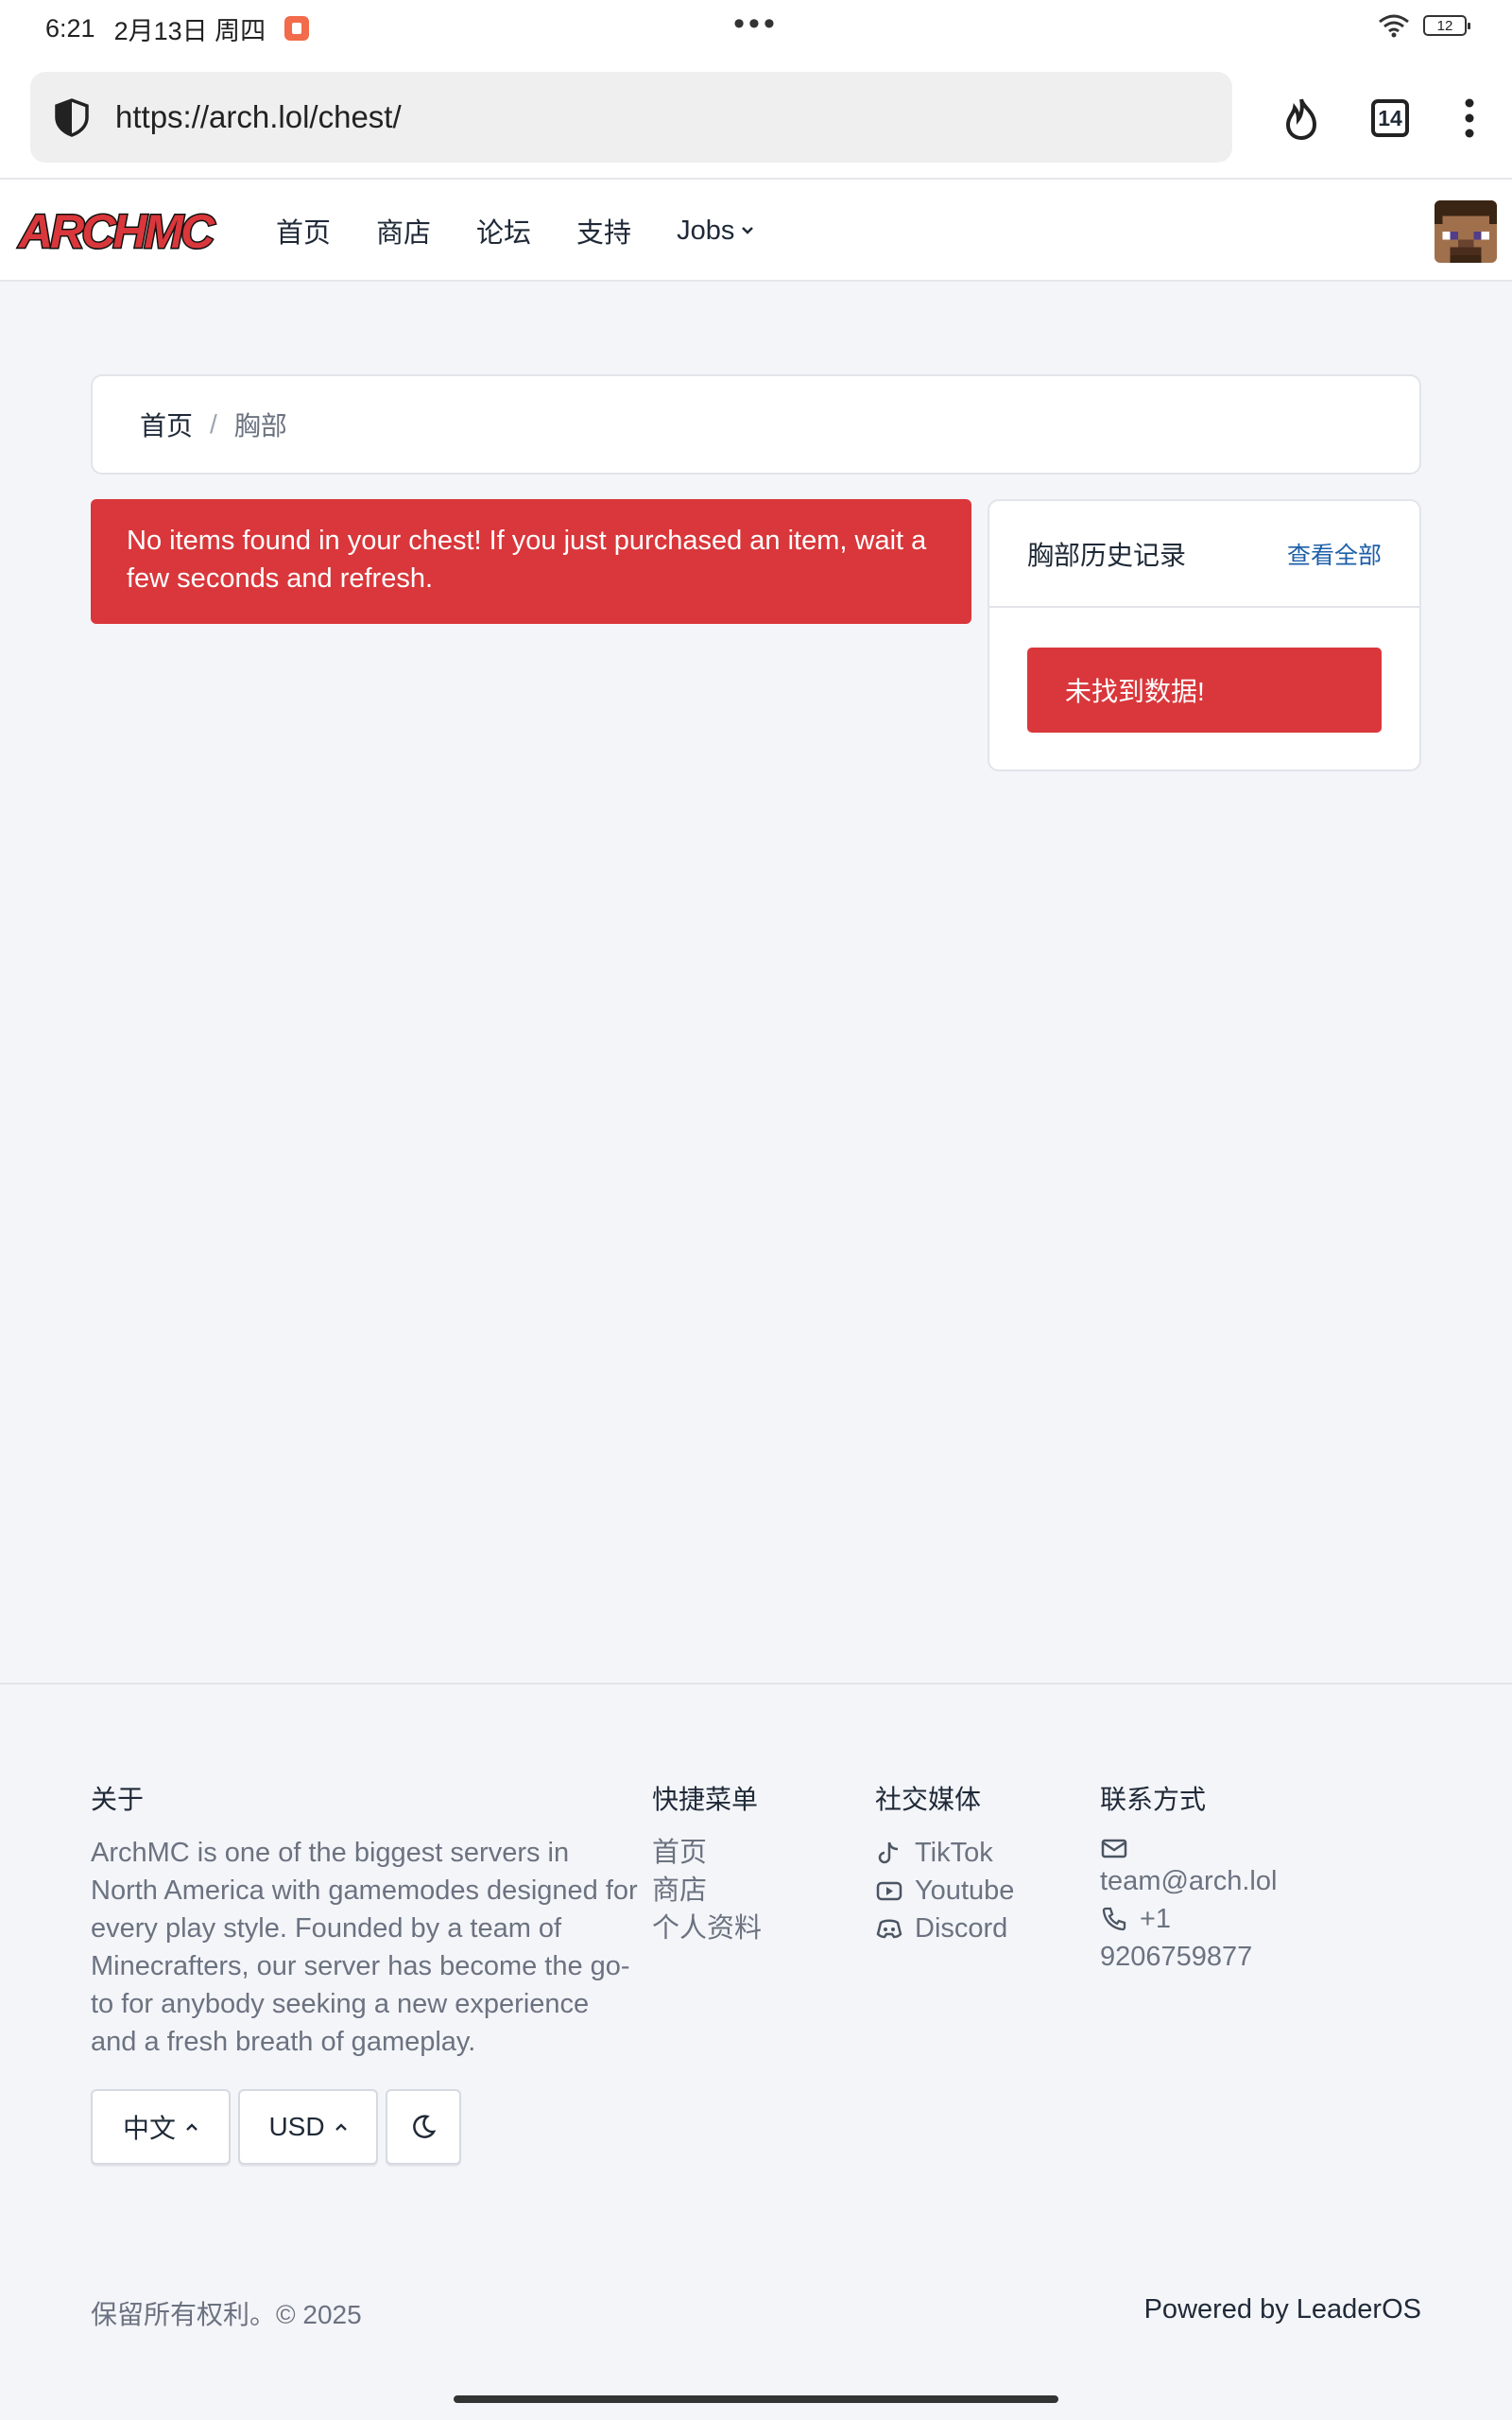 The width and height of the screenshot is (1512, 2420). What do you see at coordinates (1301, 119) in the screenshot?
I see `fire-icon` at bounding box center [1301, 119].